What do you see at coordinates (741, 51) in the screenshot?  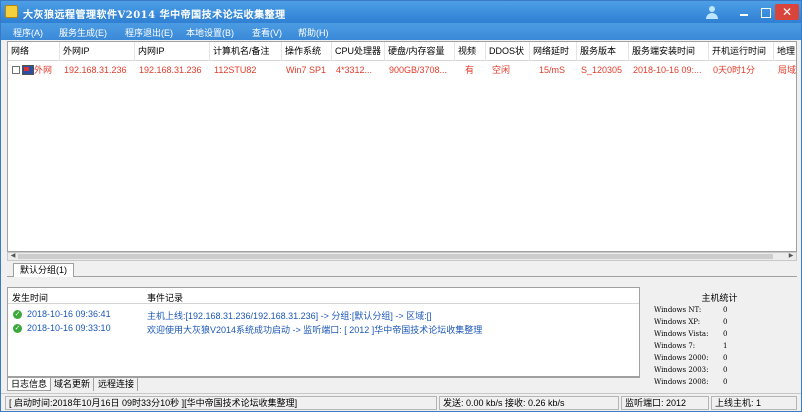 I see `col-uptime: 开机运行时间` at bounding box center [741, 51].